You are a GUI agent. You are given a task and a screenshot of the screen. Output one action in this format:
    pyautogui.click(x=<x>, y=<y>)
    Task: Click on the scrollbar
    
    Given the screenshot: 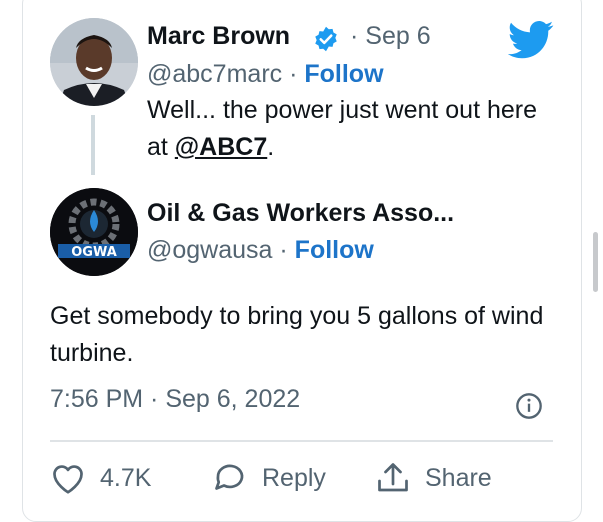 What is the action you would take?
    pyautogui.click(x=595, y=262)
    